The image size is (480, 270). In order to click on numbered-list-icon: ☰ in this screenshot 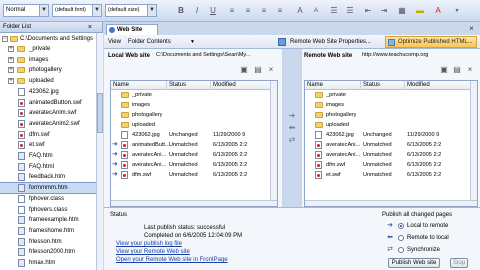, I will do `click(334, 11)`.